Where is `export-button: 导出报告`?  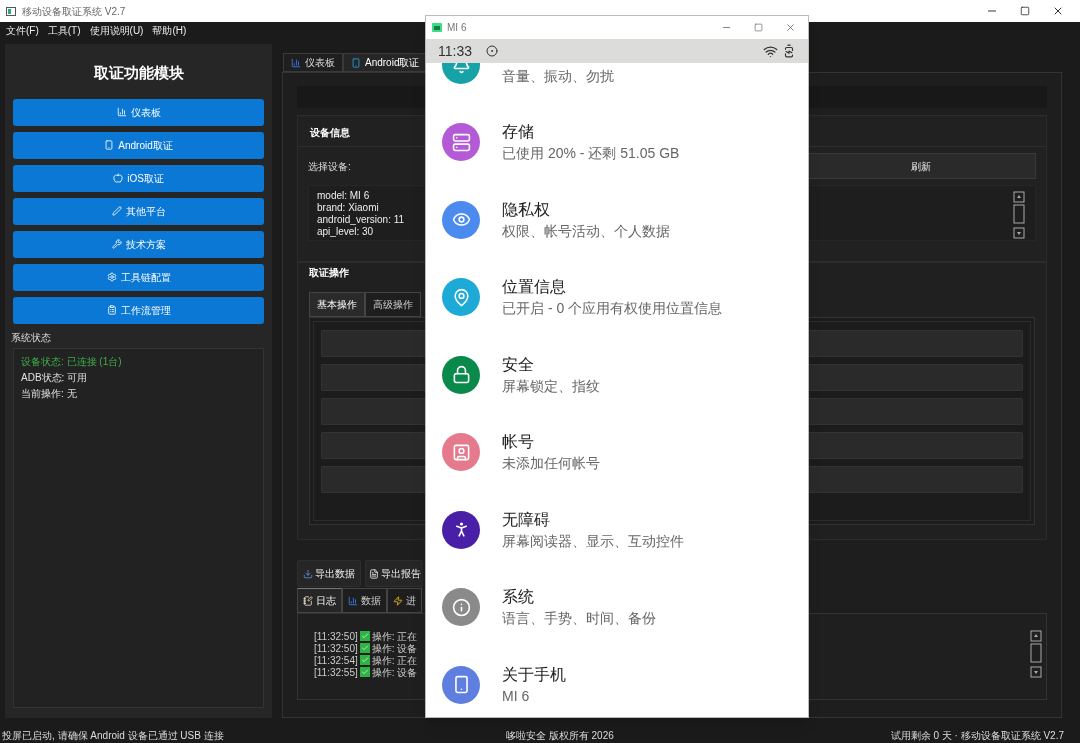 export-button: 导出报告 is located at coordinates (394, 573).